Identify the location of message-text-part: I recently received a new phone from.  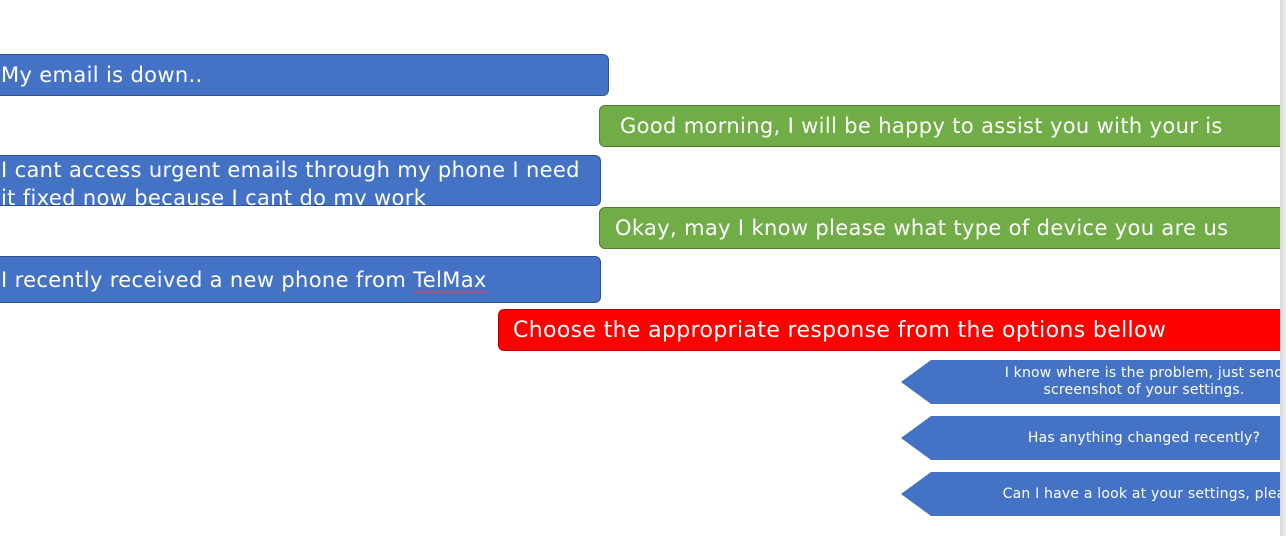
(207, 279).